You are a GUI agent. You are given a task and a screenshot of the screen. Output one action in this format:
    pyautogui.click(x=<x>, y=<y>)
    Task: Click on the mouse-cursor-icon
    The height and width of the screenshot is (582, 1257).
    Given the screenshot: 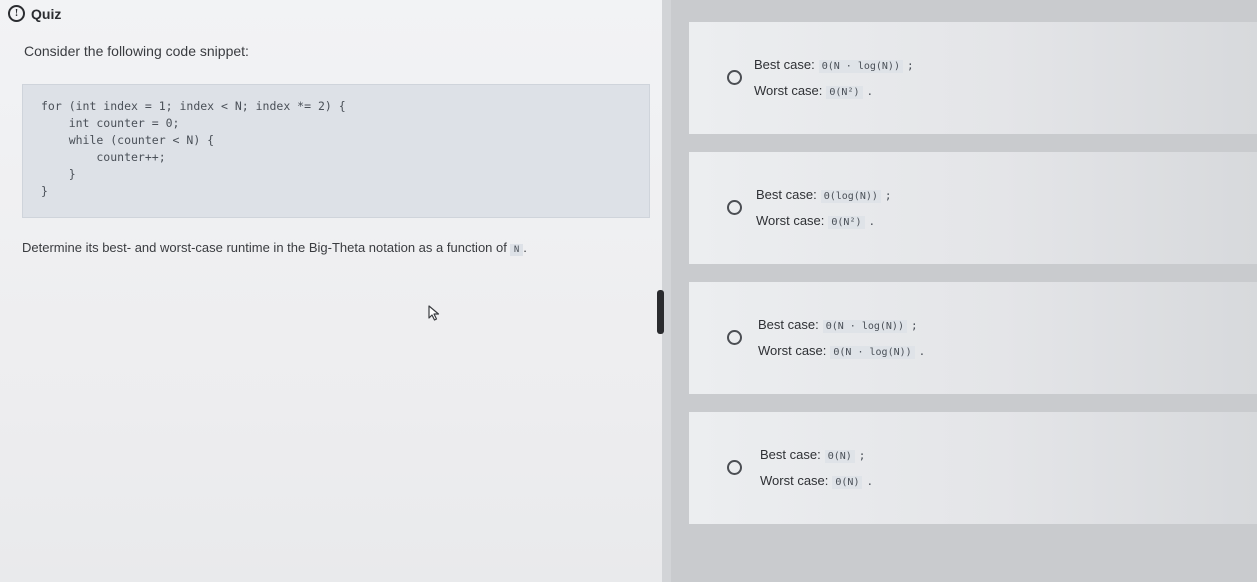 What is the action you would take?
    pyautogui.click(x=434, y=313)
    